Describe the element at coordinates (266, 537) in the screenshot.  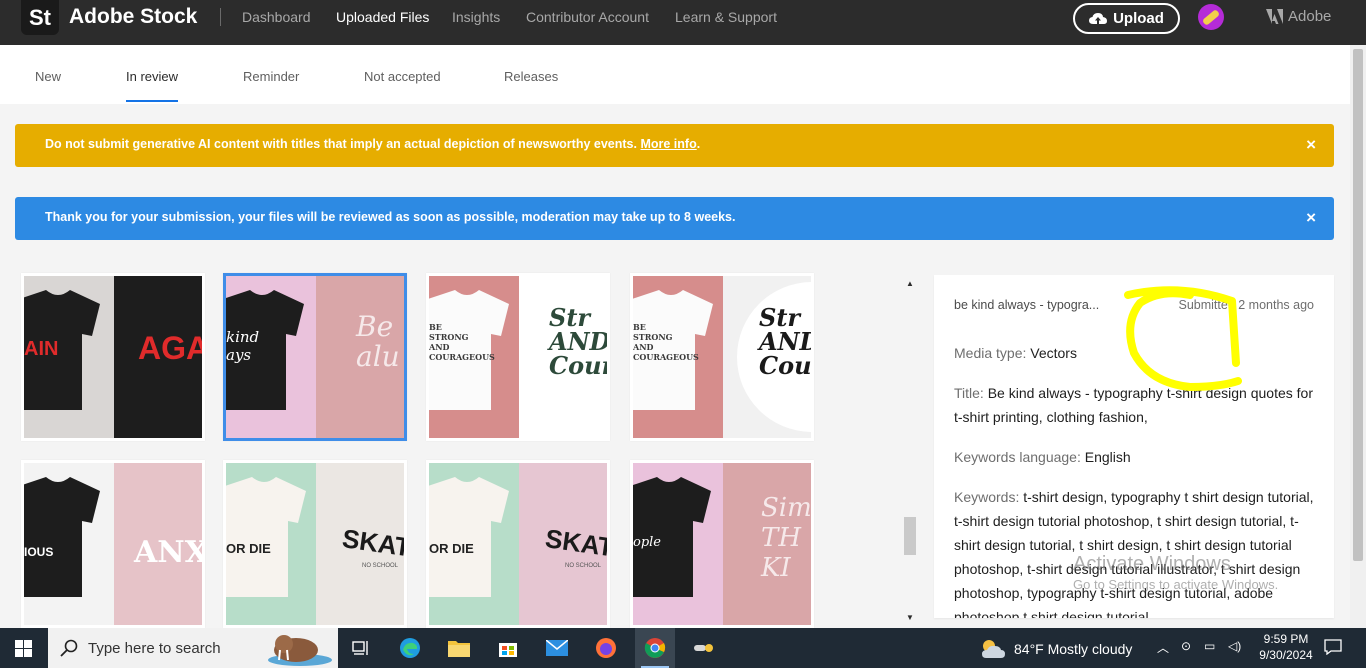
I see `white-tshirt-icon` at that location.